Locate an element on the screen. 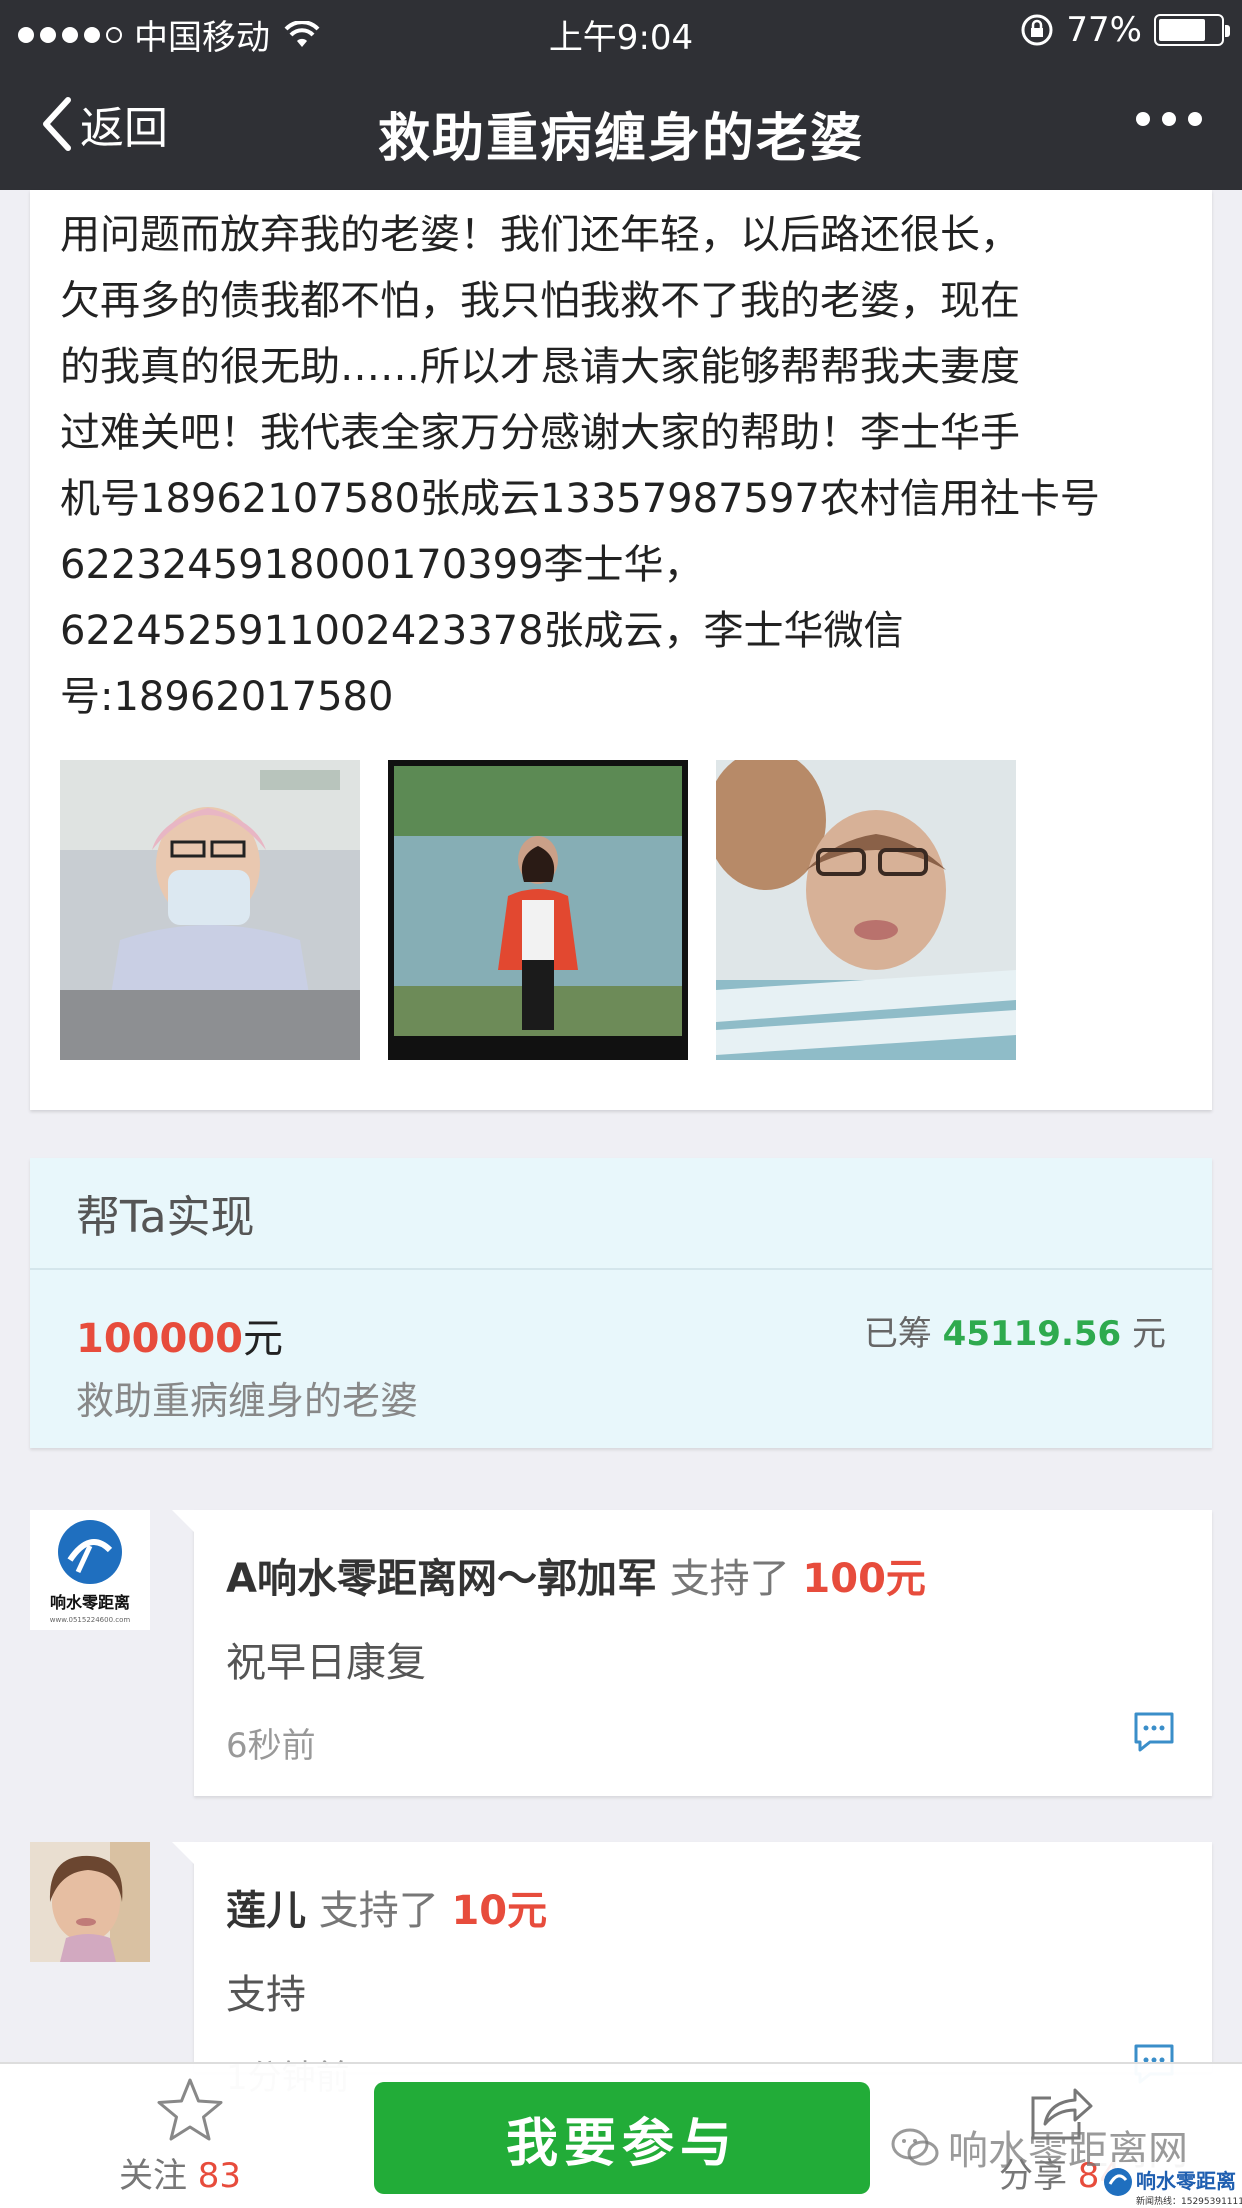  nav-bar: 返回 救助重病缠身的老婆 is located at coordinates (621, 126).